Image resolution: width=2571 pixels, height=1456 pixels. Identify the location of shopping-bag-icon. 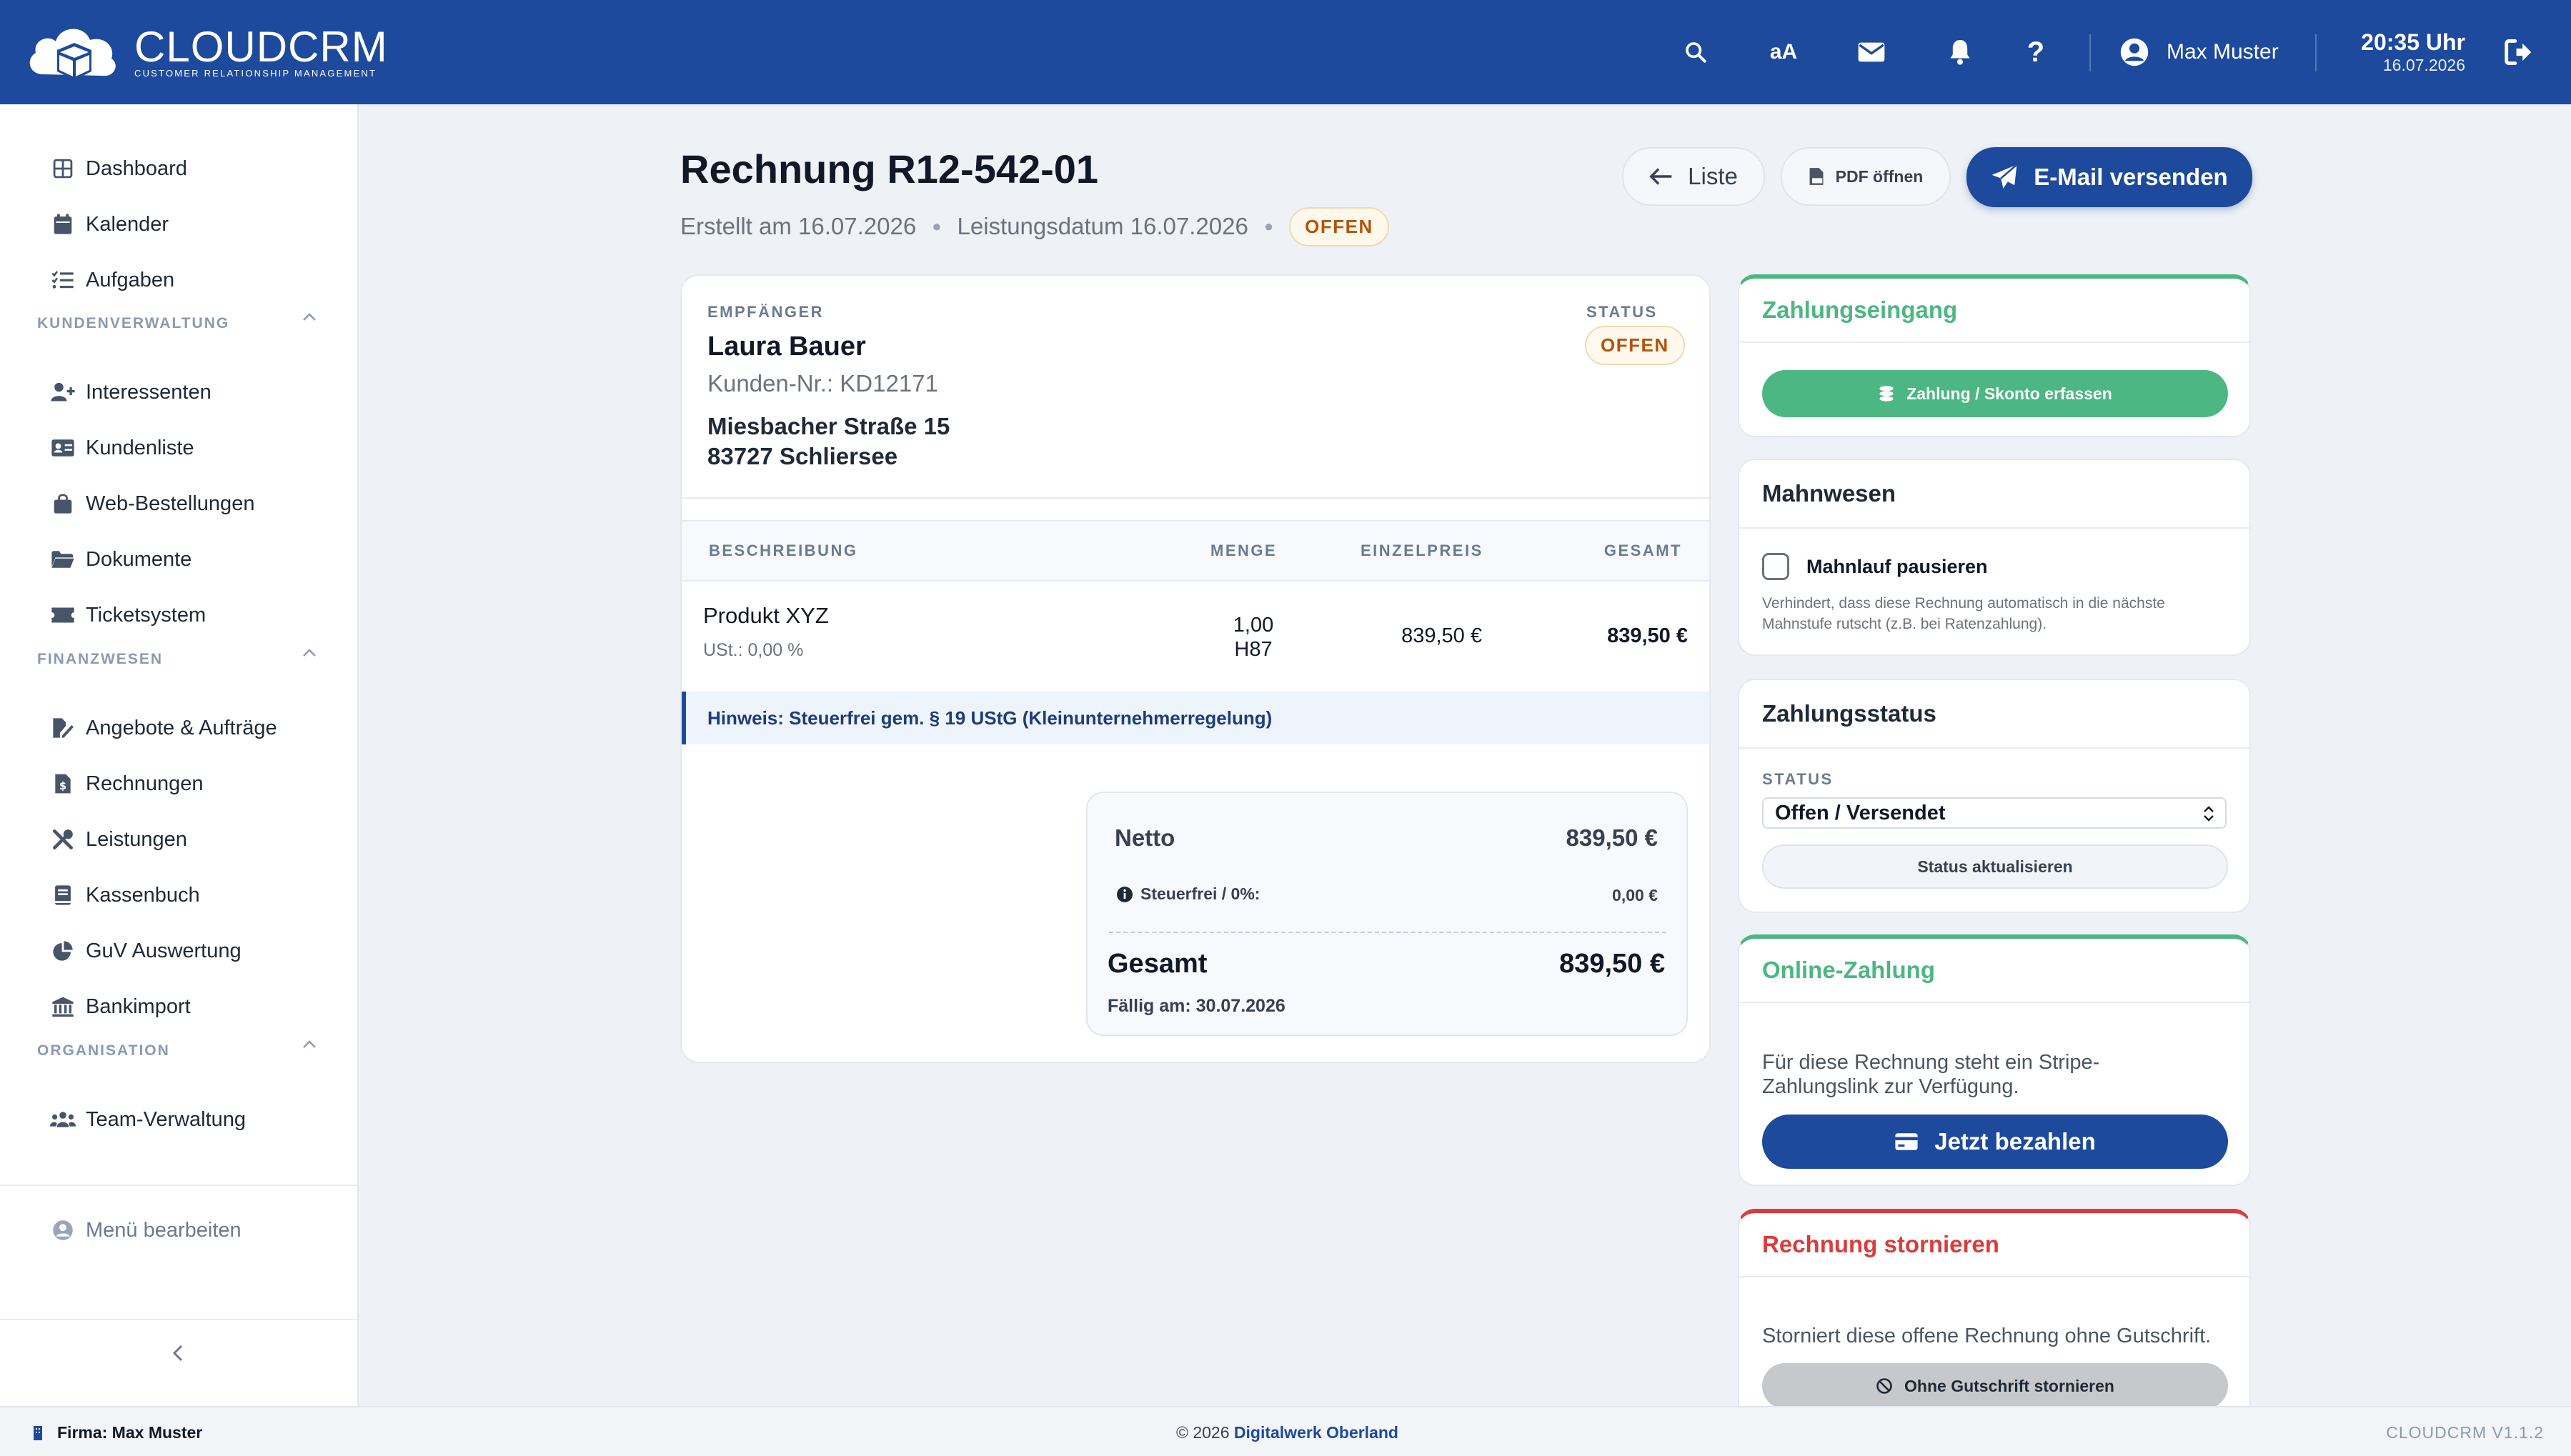
(63, 503).